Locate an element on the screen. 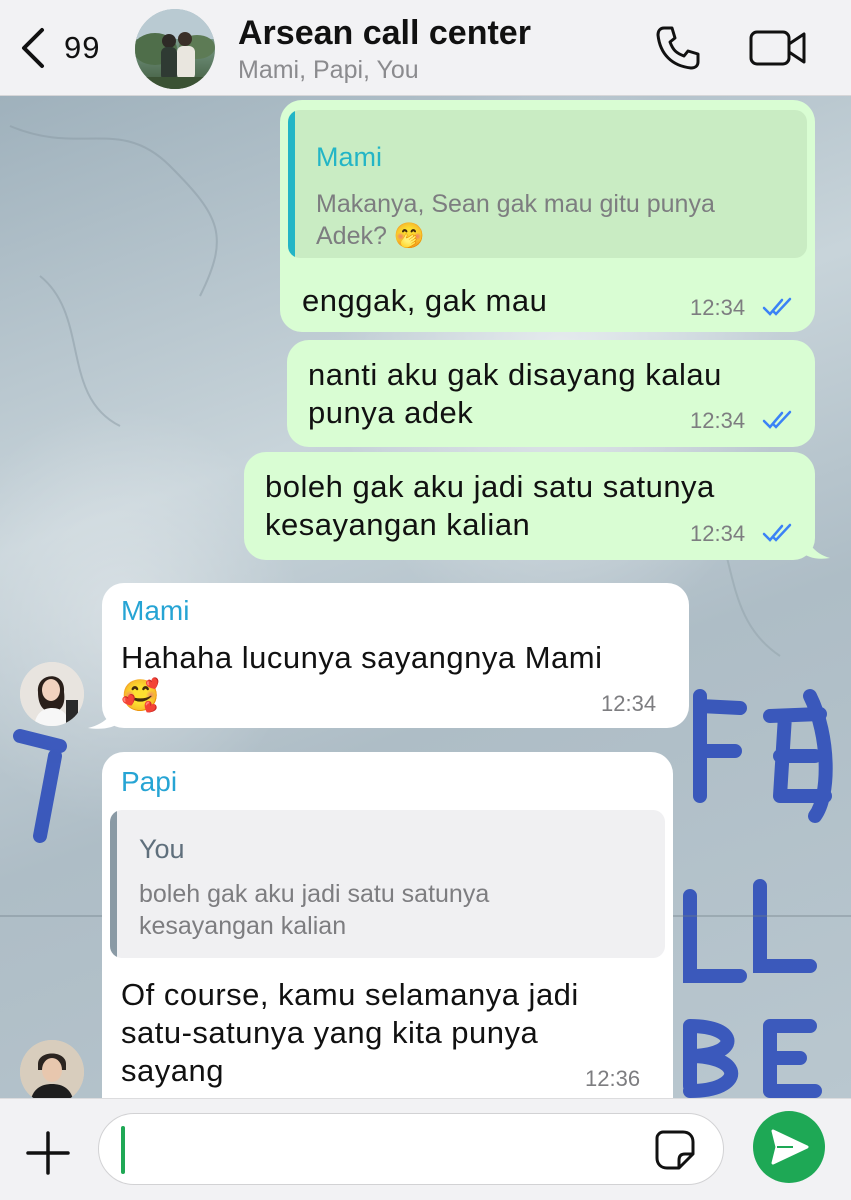 This screenshot has width=851, height=1200. send-icon is located at coordinates (790, 1147).